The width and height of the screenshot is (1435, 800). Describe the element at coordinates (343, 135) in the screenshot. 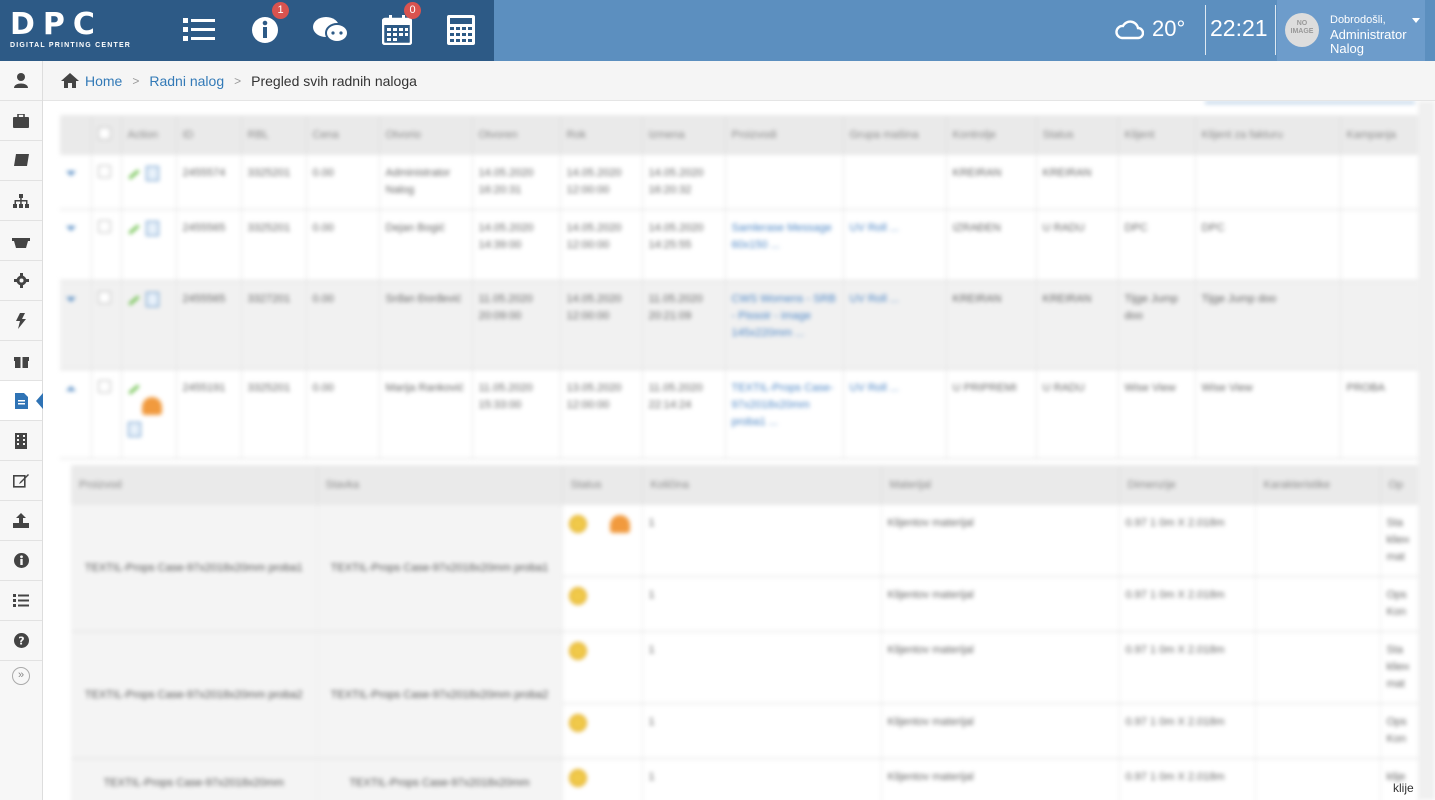

I see `col-cena: Cena` at that location.